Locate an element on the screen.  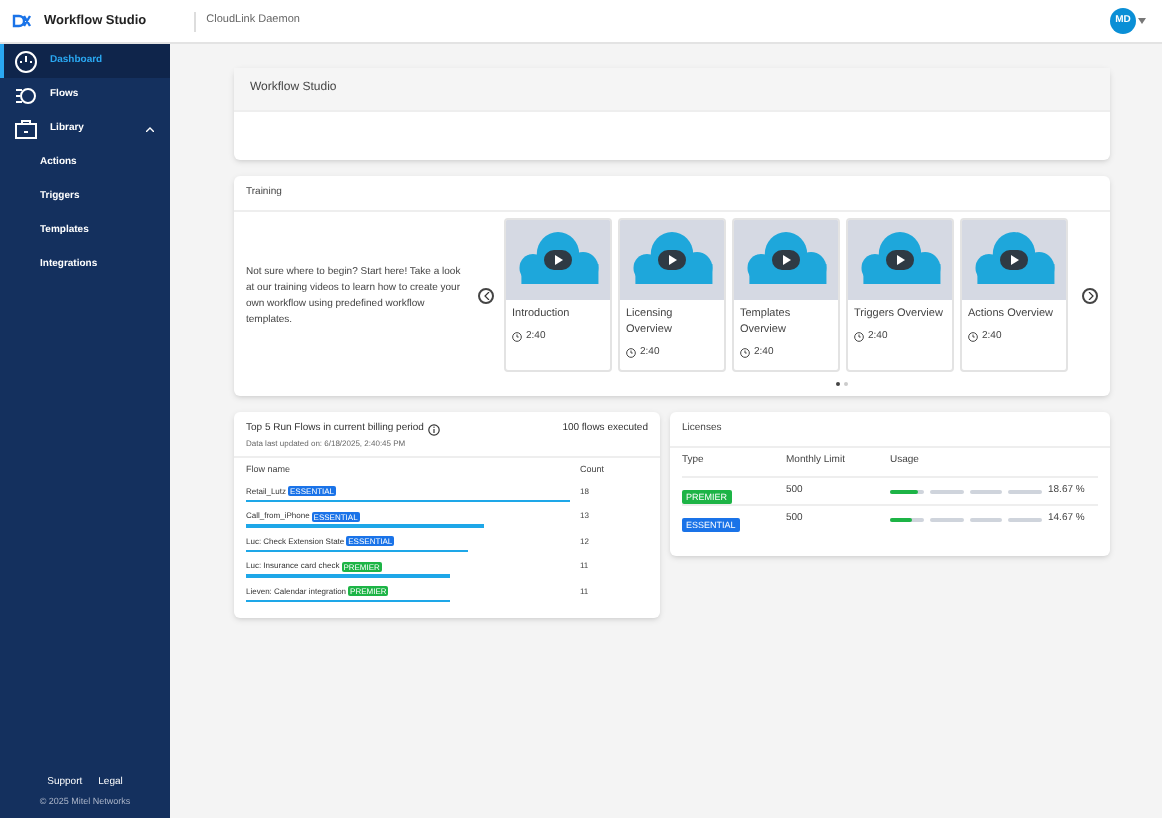
next-button is located at coordinates (1090, 295).